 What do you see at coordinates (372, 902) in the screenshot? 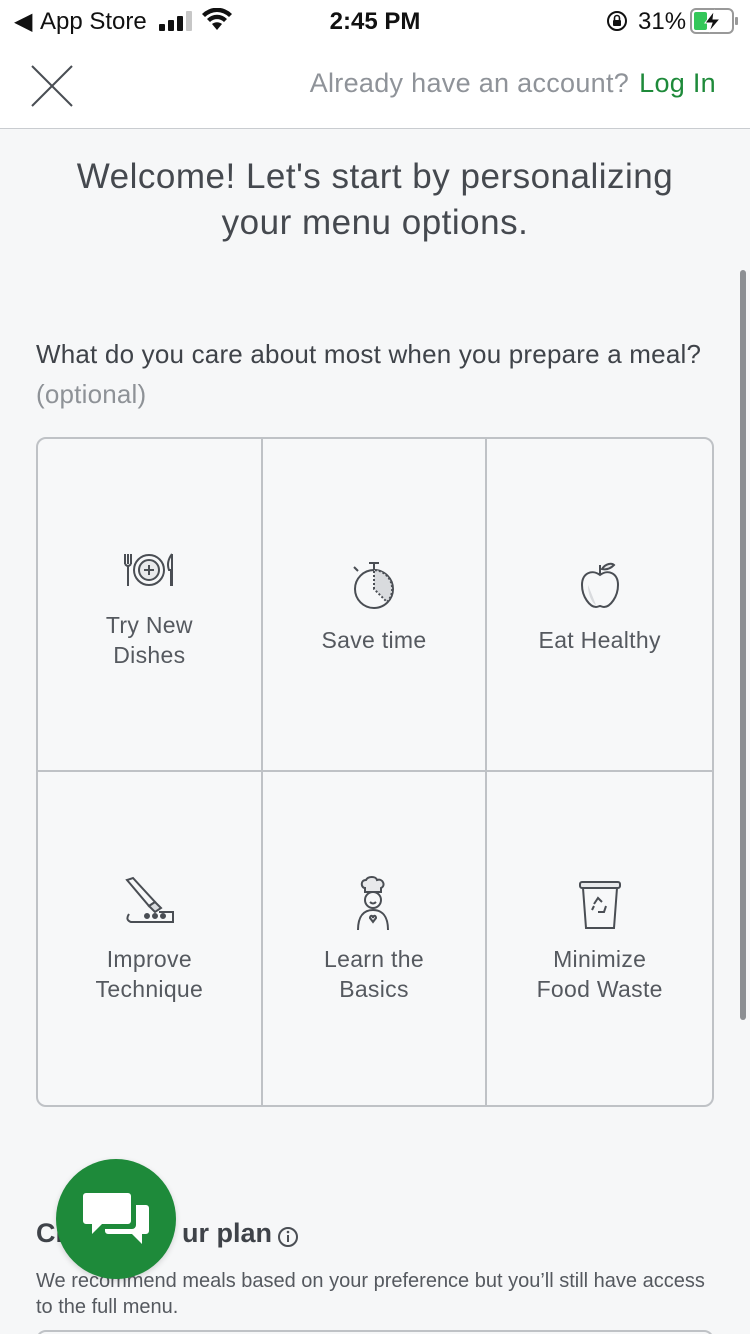
I see `chef-icon` at bounding box center [372, 902].